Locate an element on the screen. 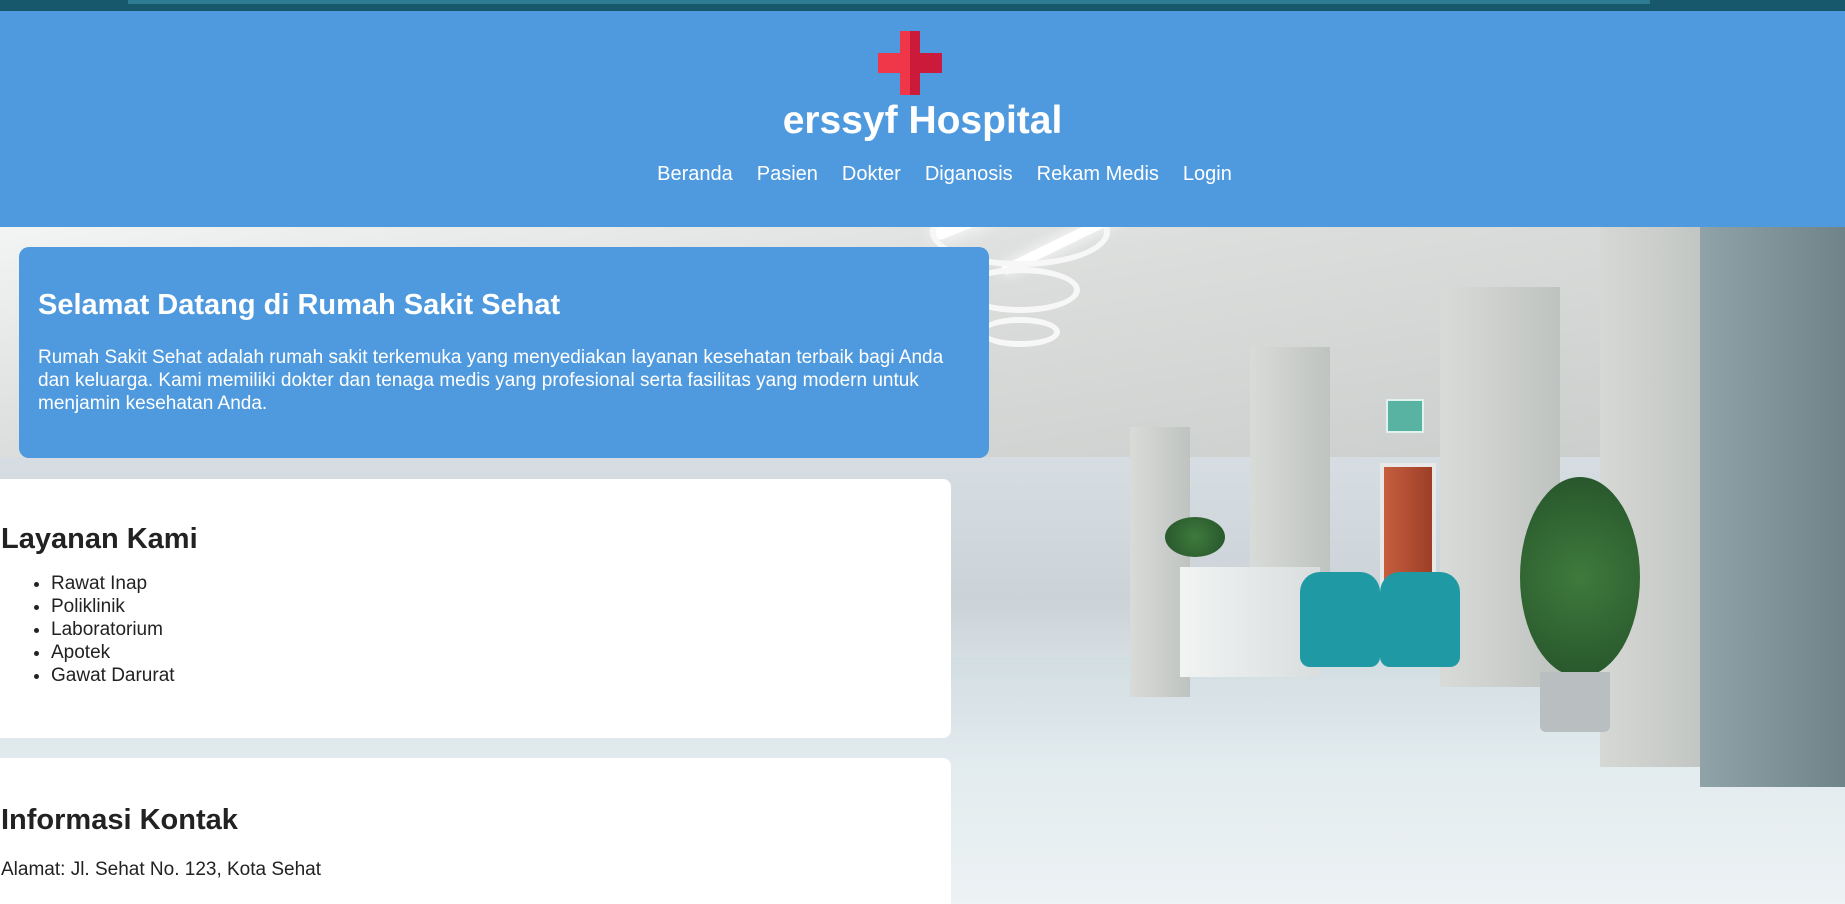  plant-pot is located at coordinates (1575, 702).